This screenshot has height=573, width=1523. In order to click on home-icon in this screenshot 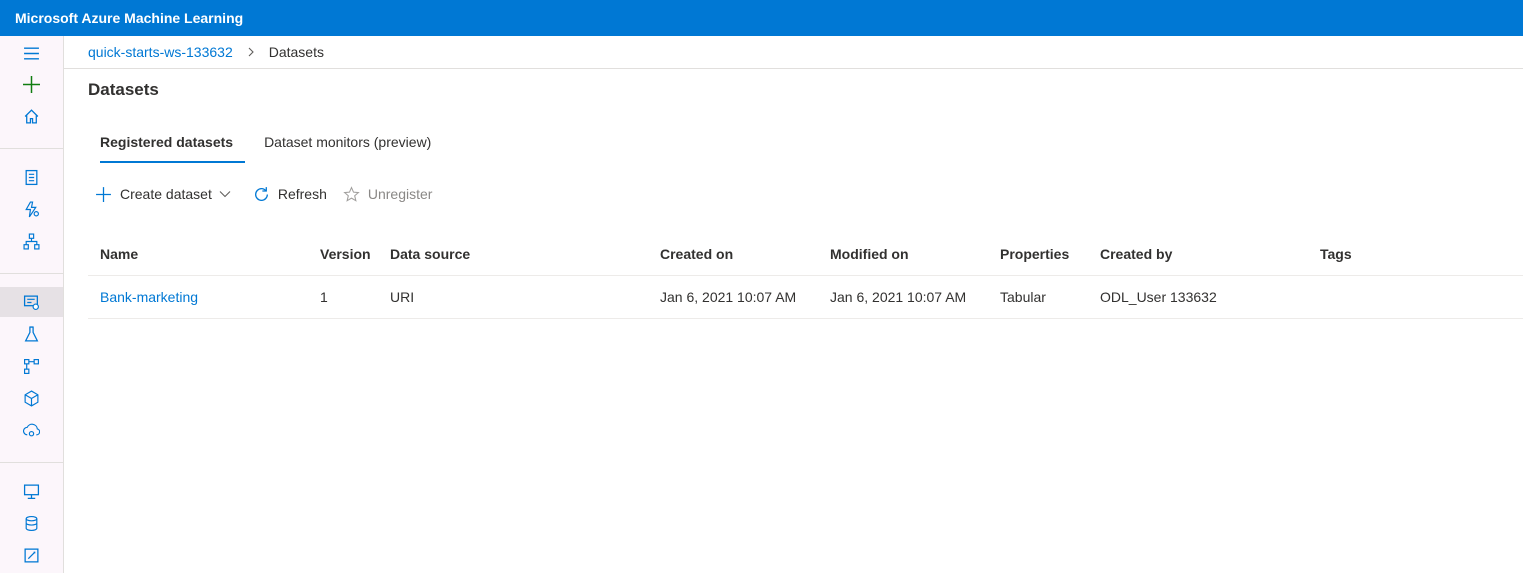, I will do `click(31, 116)`.